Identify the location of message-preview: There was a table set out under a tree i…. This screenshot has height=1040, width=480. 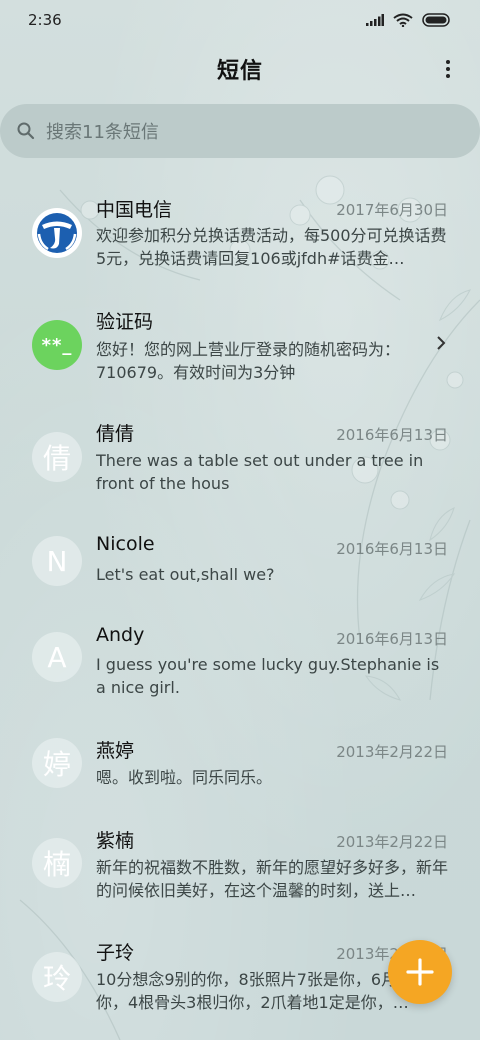
(260, 472).